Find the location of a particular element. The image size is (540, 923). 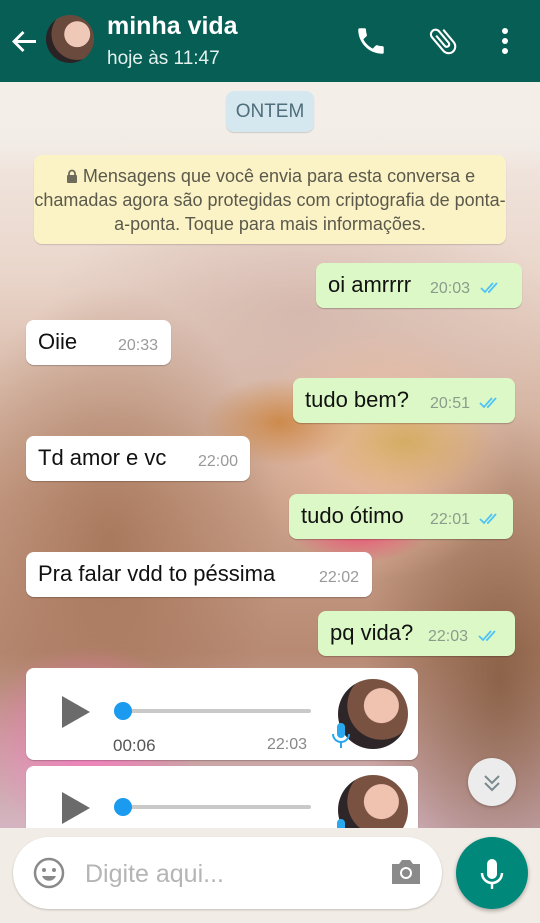

composer-bar is located at coordinates (270, 875).